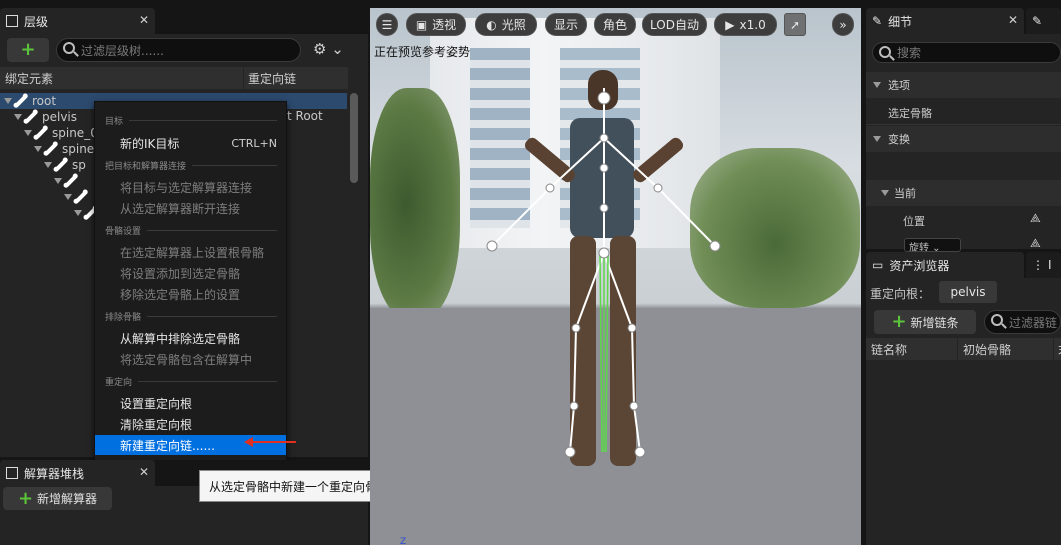 The height and width of the screenshot is (545, 1061). I want to click on menu-item-include: 将选定骨骼包含在解算中, so click(190, 359).